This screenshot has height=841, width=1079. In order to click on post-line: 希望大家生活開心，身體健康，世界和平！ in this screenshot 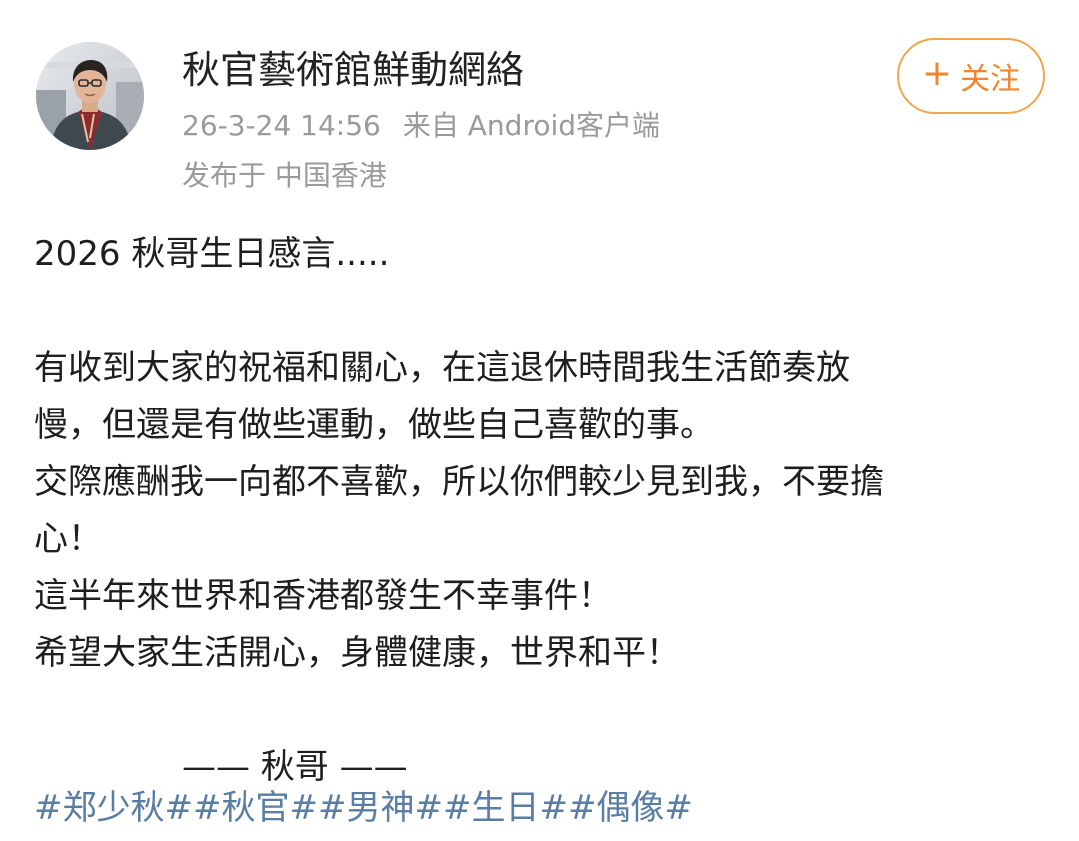, I will do `click(357, 653)`.